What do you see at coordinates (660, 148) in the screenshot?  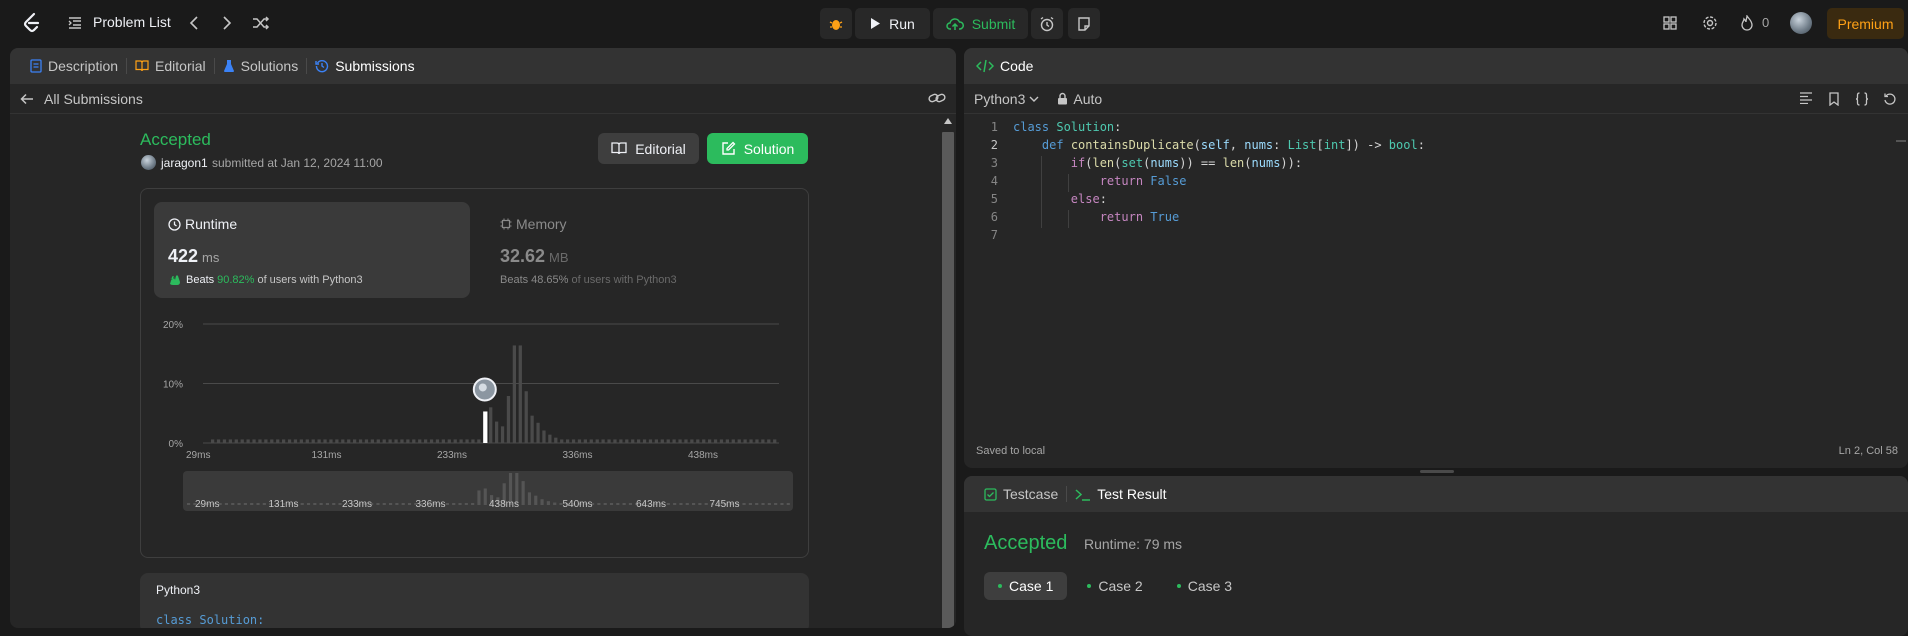 I see `editorial-button-label: Editorial` at bounding box center [660, 148].